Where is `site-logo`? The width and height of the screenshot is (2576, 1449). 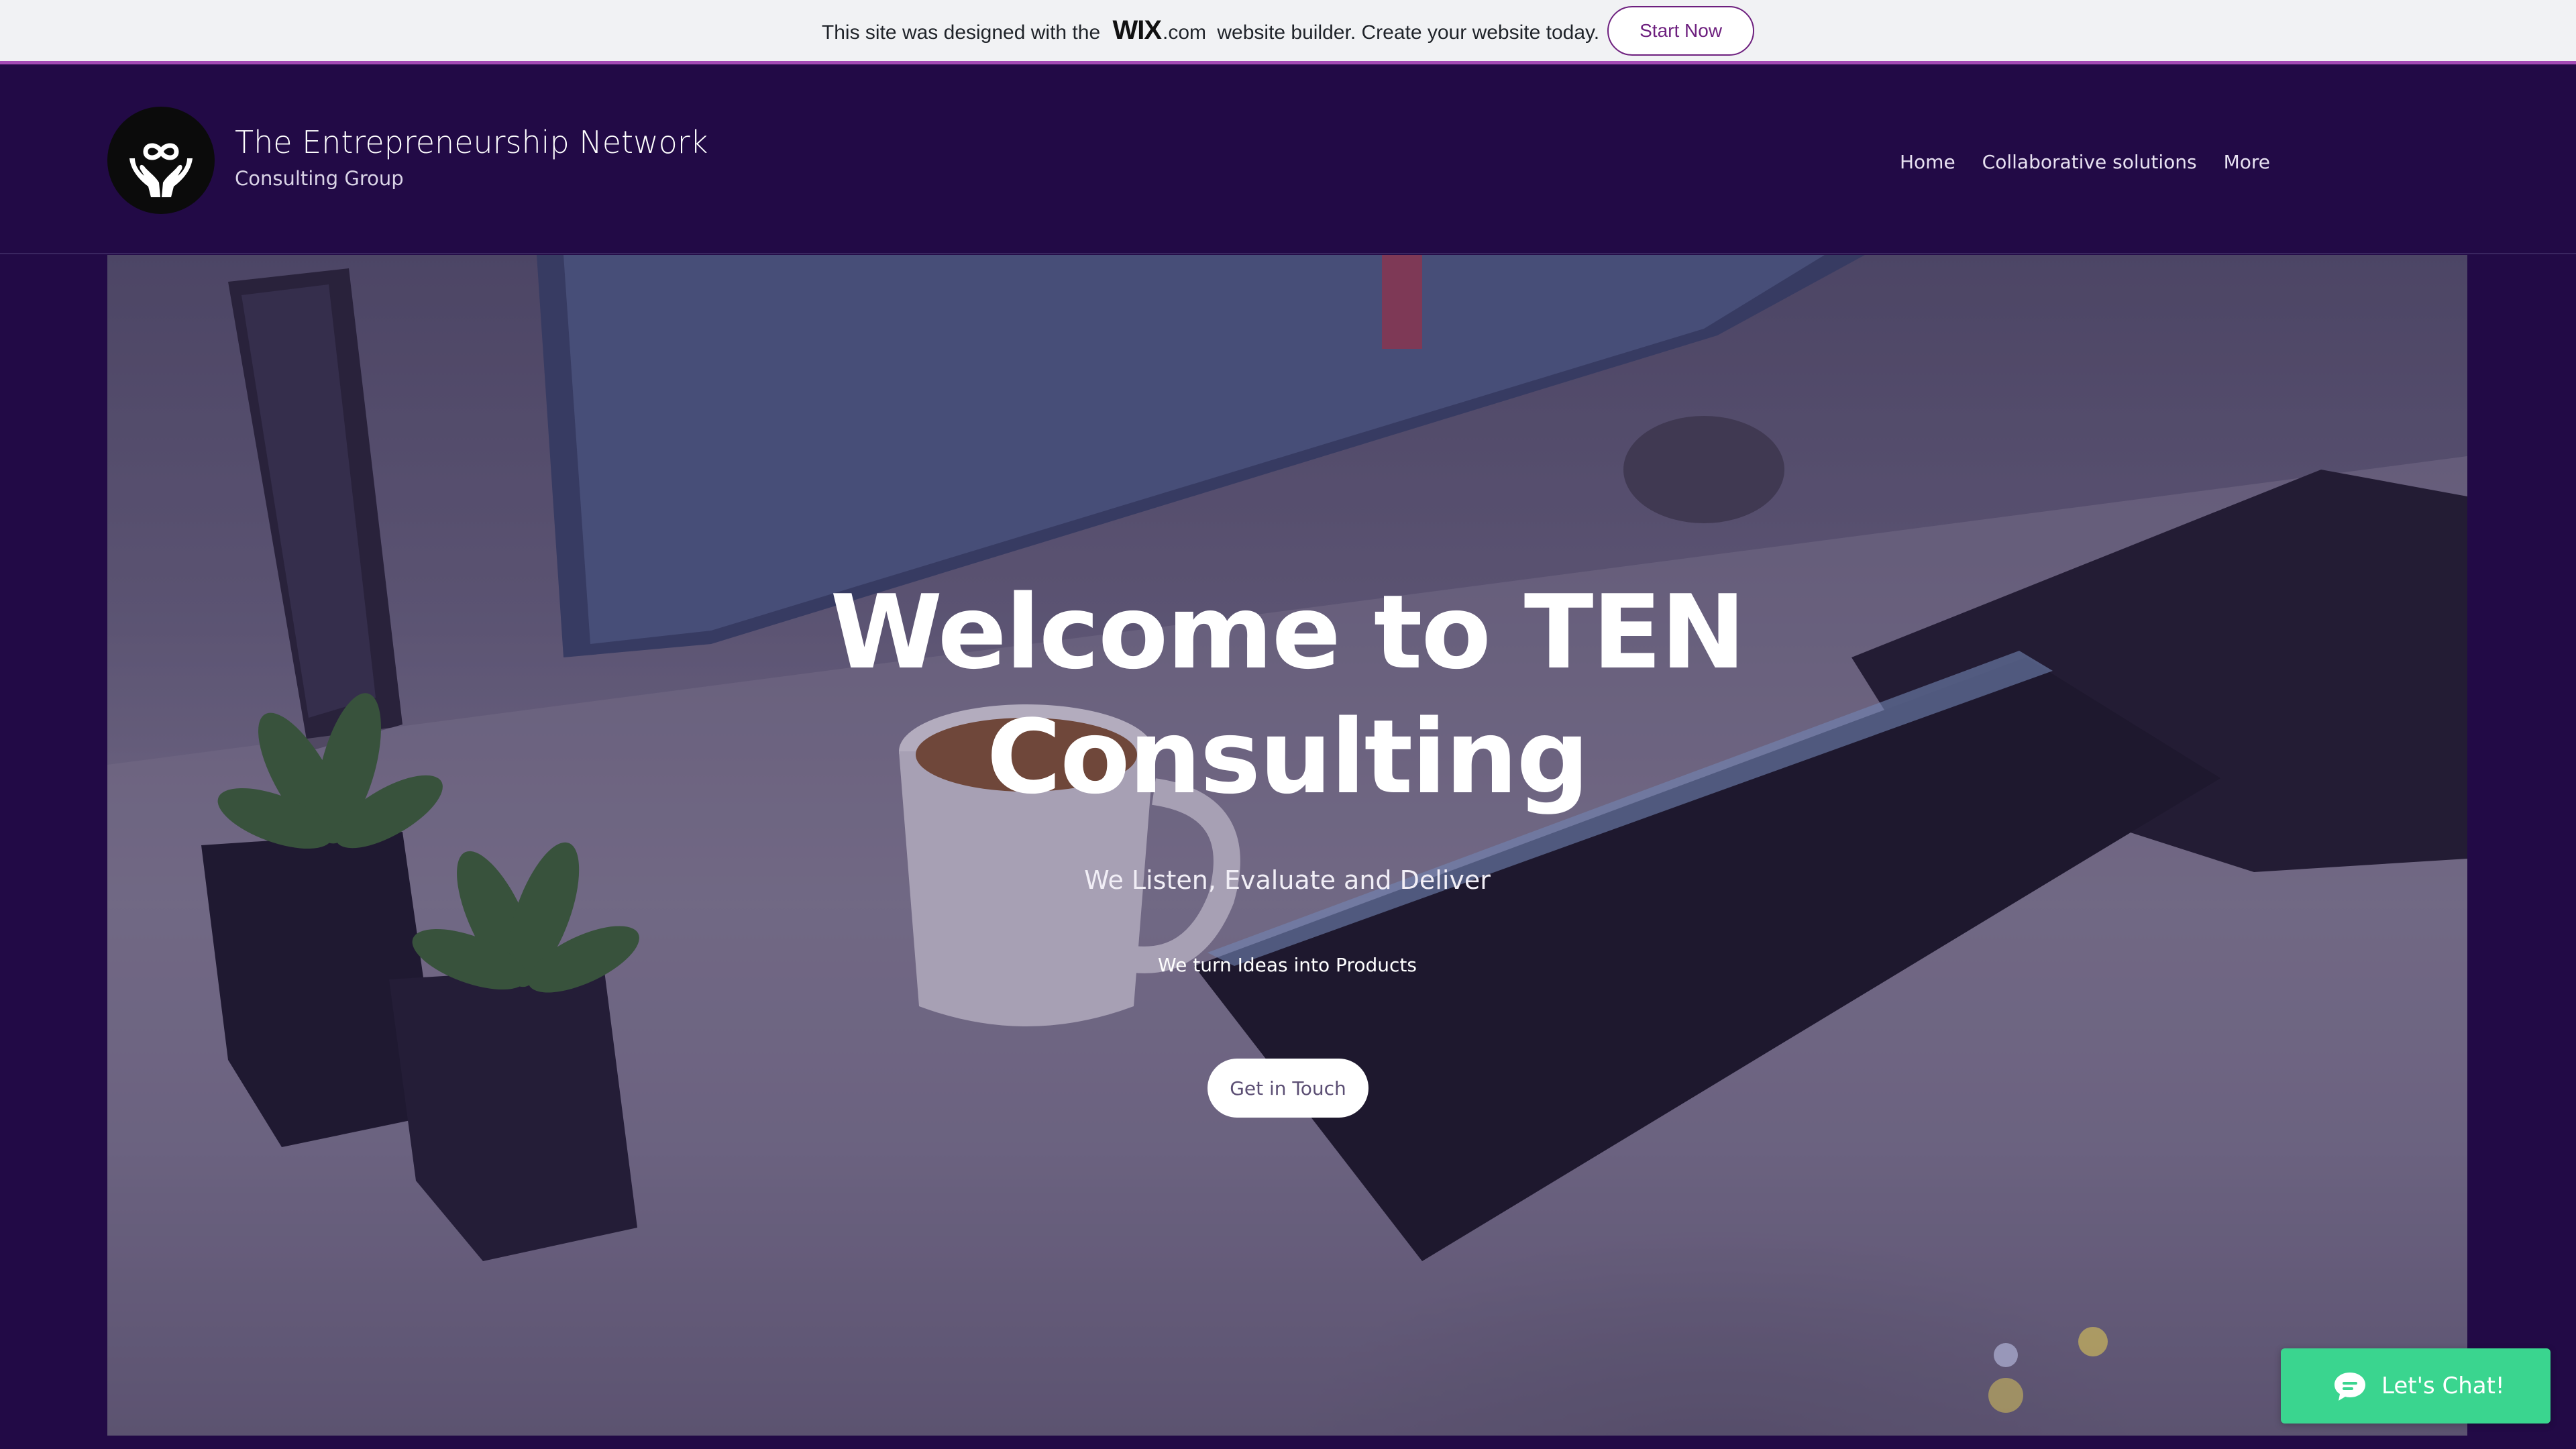 site-logo is located at coordinates (161, 160).